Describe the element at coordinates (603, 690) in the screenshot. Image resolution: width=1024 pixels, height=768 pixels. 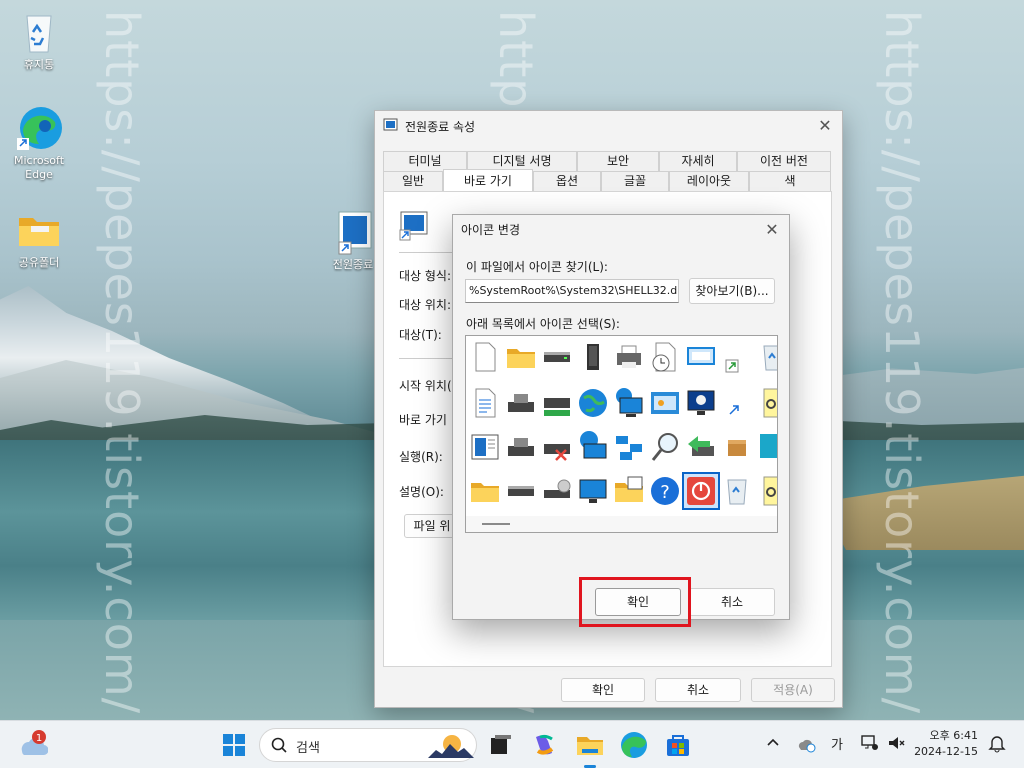
I see `ok-button: 확인` at that location.